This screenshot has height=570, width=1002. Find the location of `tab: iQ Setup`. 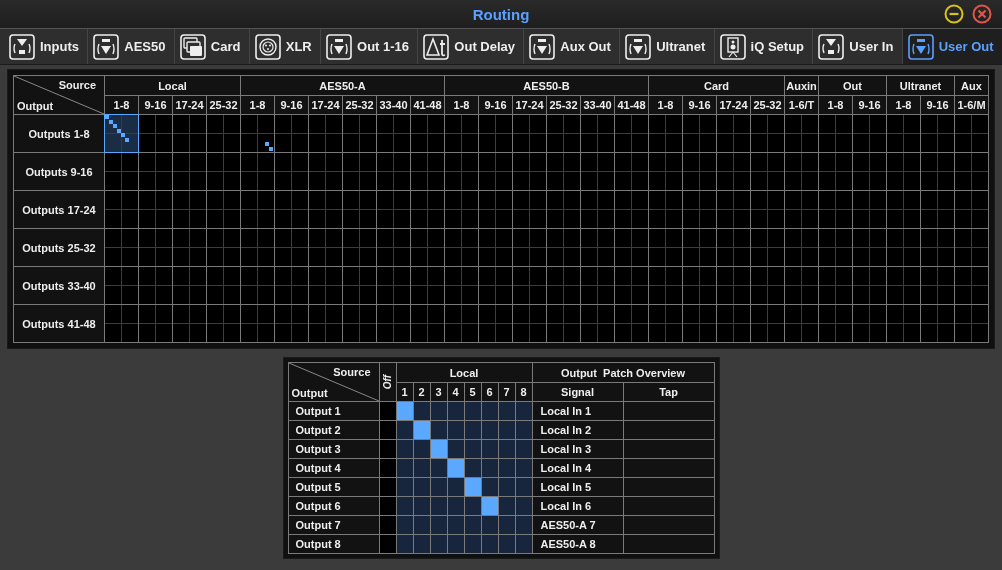

tab: iQ Setup is located at coordinates (764, 46).